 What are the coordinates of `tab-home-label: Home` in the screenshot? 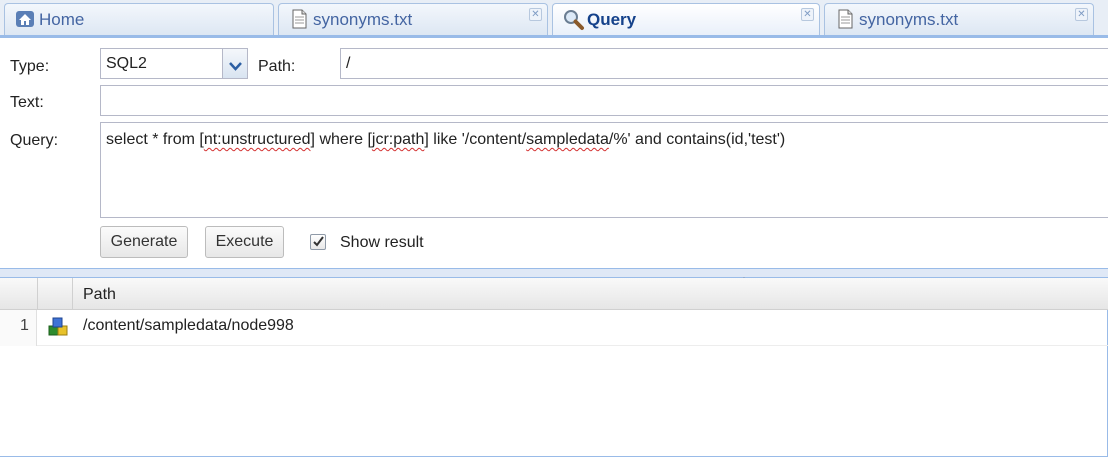 It's located at (62, 19).